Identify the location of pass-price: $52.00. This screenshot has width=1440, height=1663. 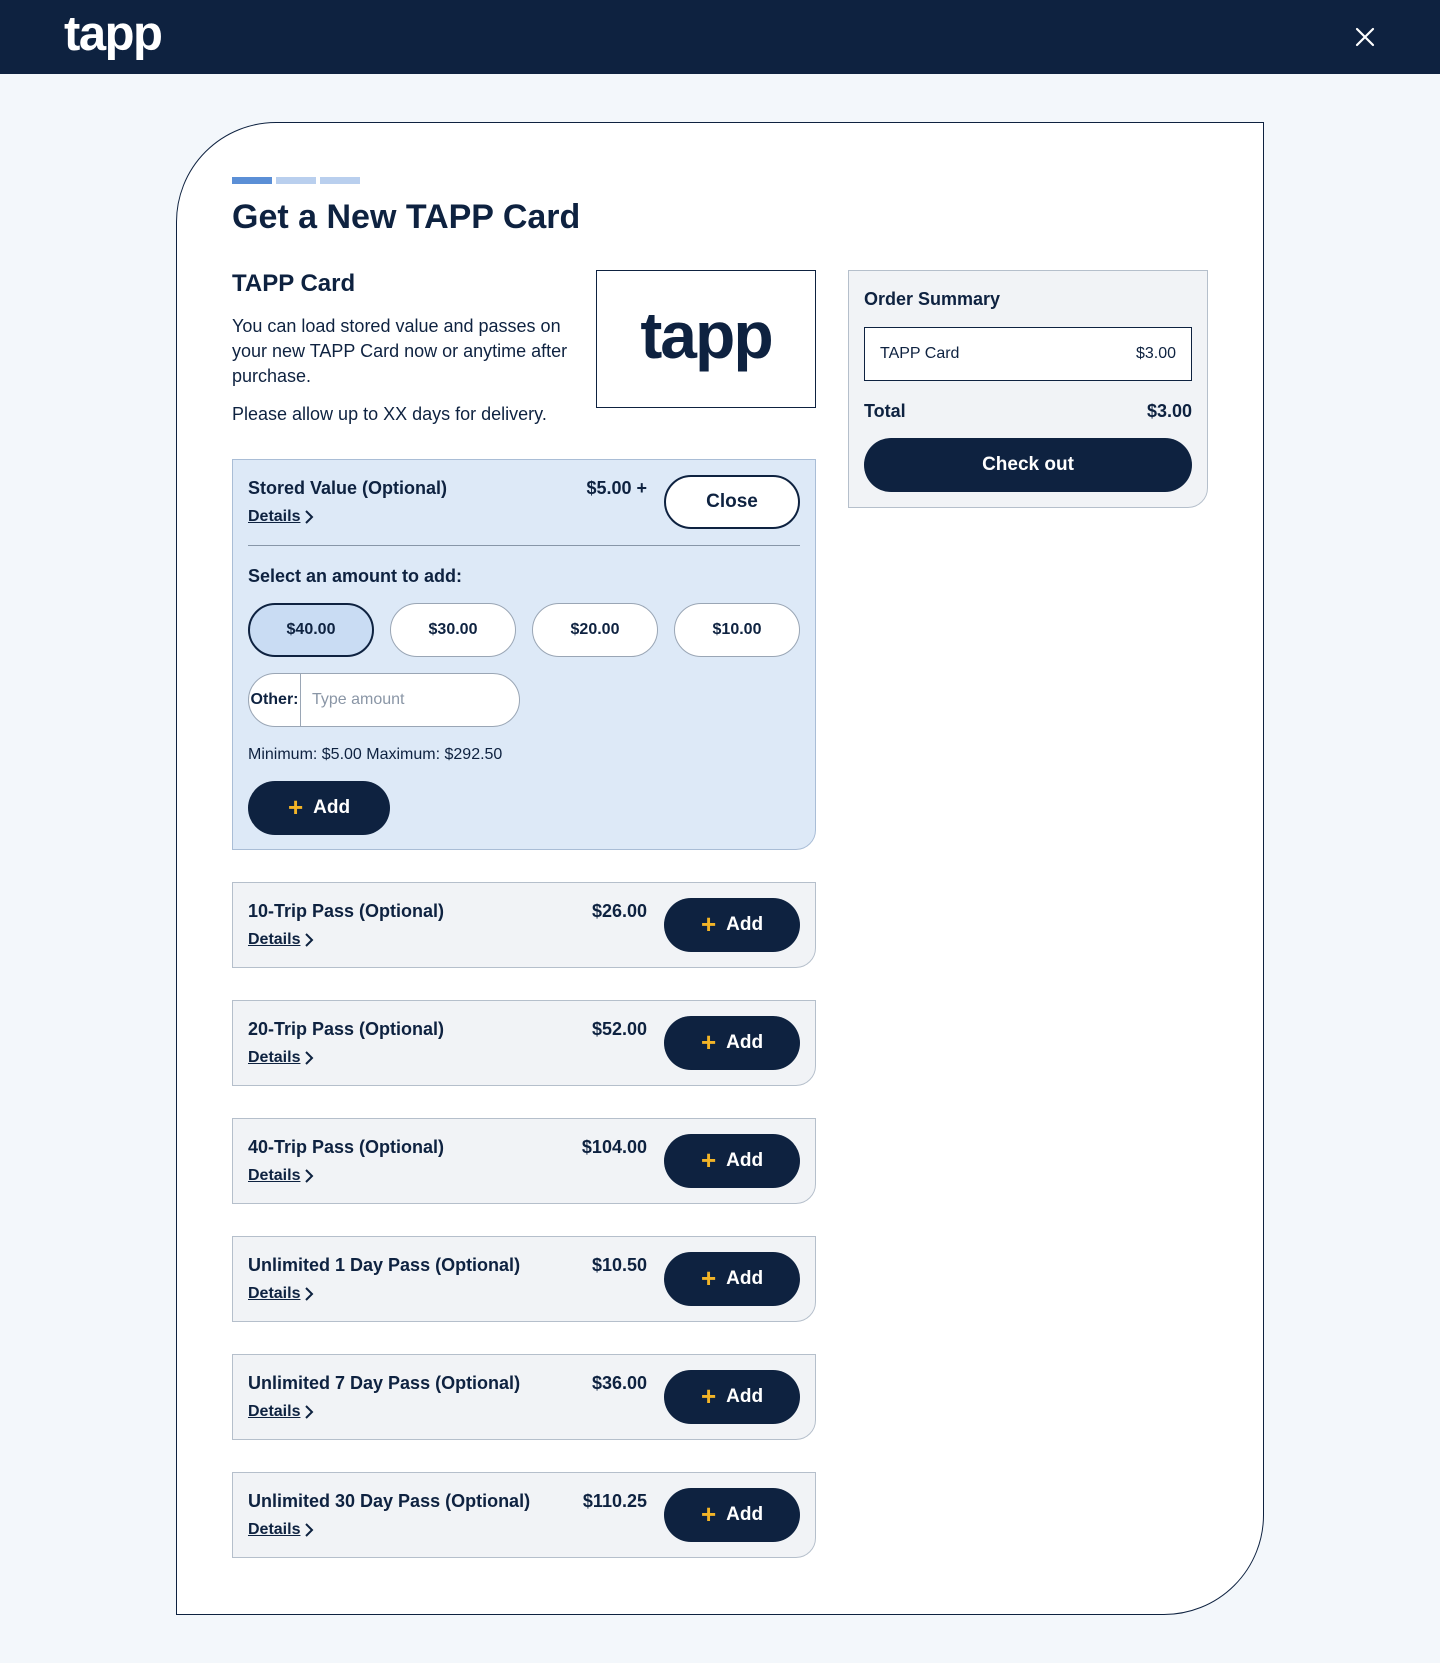
(619, 1029).